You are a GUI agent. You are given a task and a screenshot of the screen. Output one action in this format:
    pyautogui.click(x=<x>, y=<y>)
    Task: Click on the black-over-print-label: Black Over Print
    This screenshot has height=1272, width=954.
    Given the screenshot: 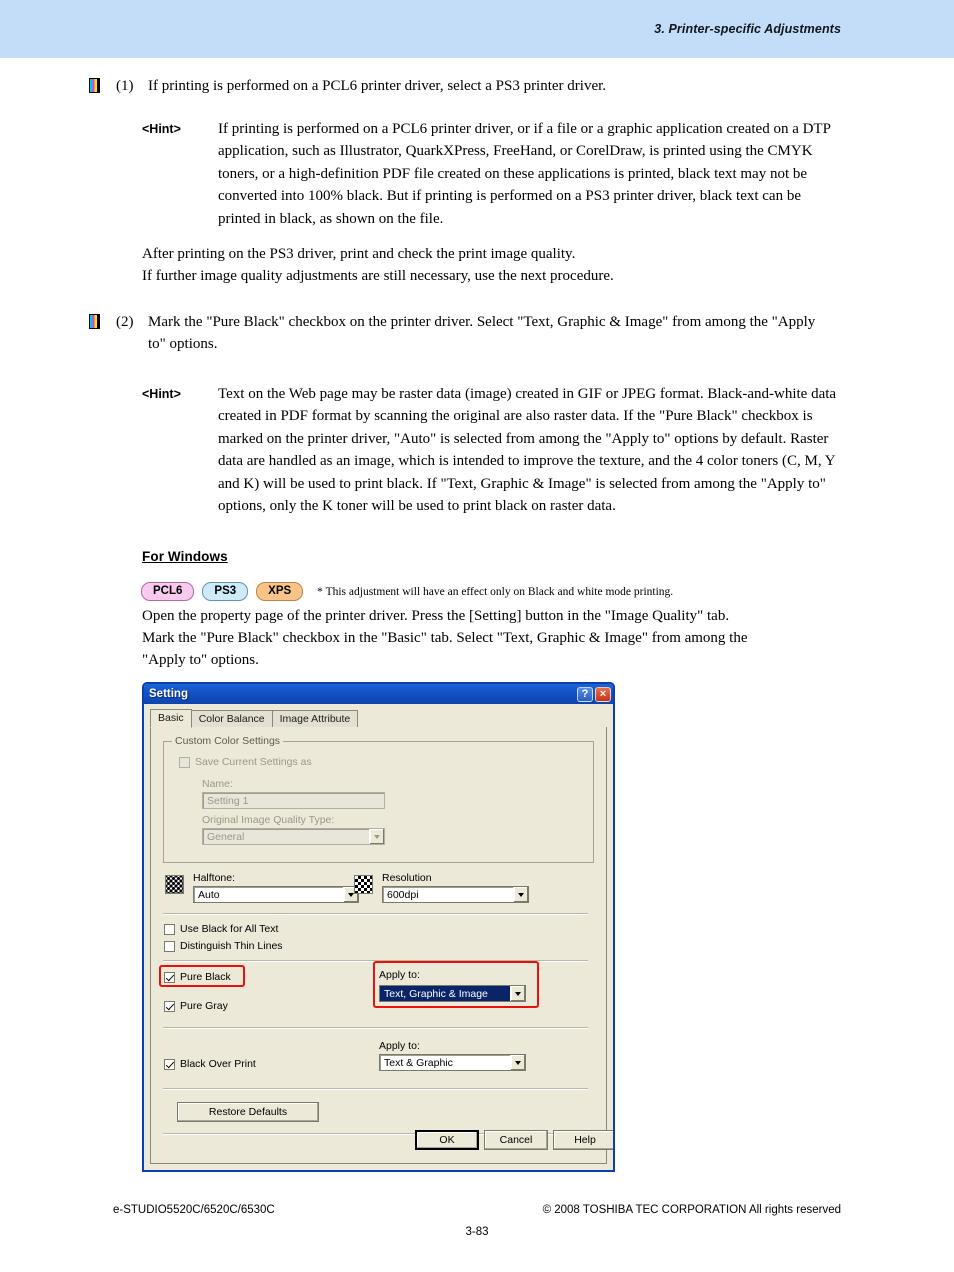 What is the action you would take?
    pyautogui.click(x=218, y=1064)
    